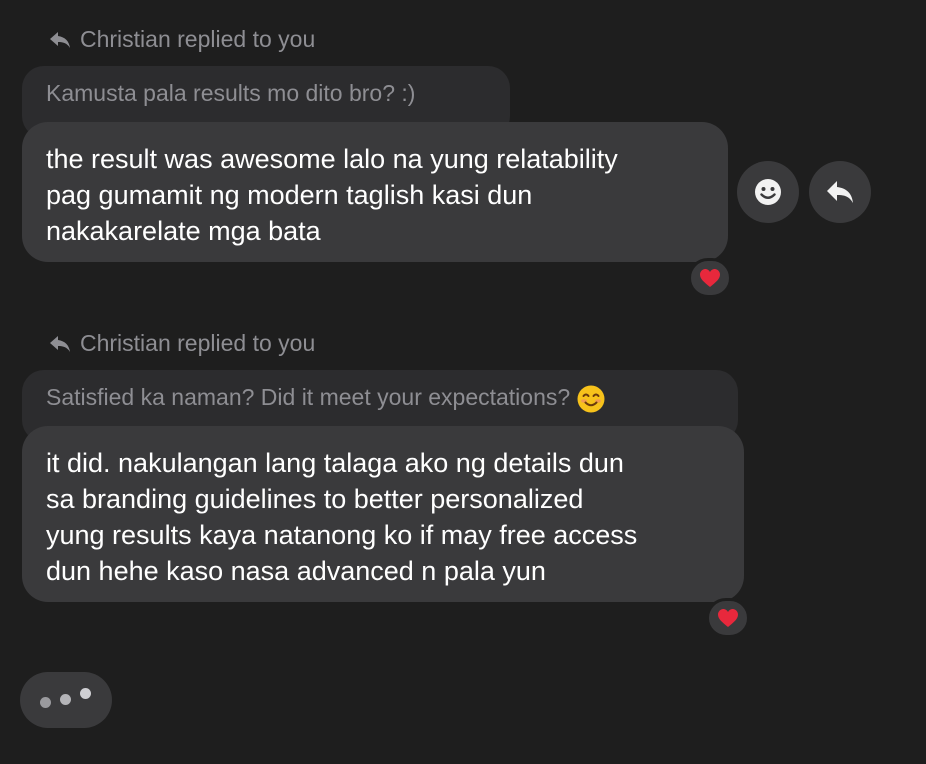 Image resolution: width=926 pixels, height=764 pixels. I want to click on smiling-face-emoji, so click(591, 399).